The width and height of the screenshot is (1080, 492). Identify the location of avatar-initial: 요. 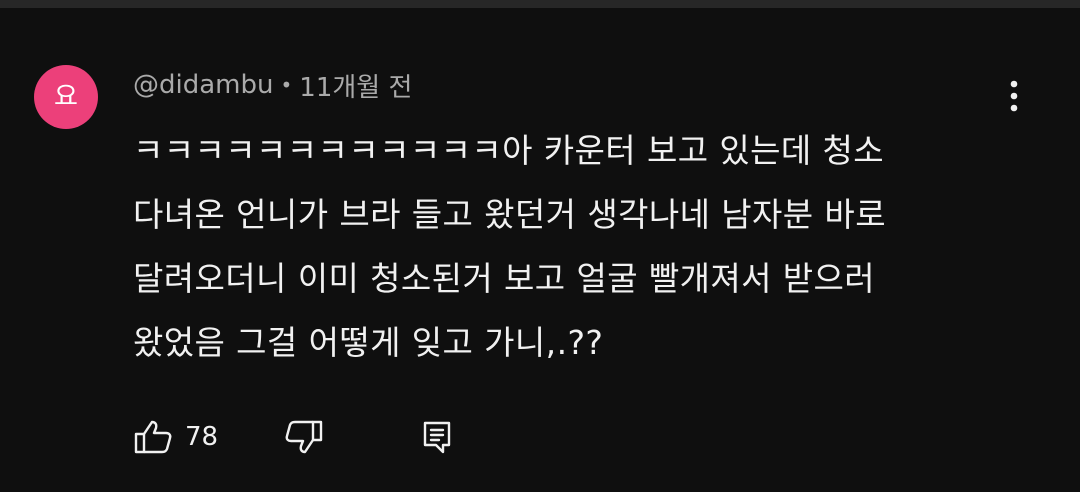
(66, 97).